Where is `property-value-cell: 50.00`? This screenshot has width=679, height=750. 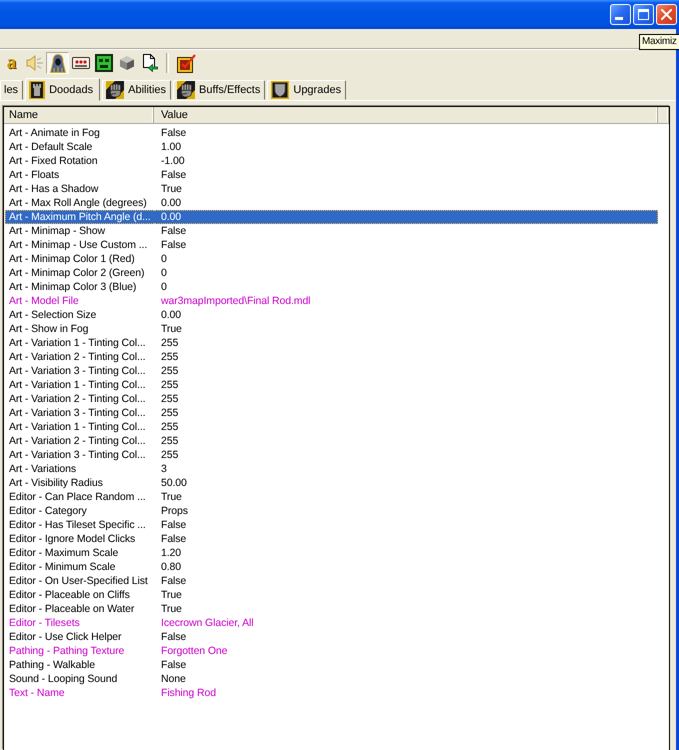 property-value-cell: 50.00 is located at coordinates (406, 483).